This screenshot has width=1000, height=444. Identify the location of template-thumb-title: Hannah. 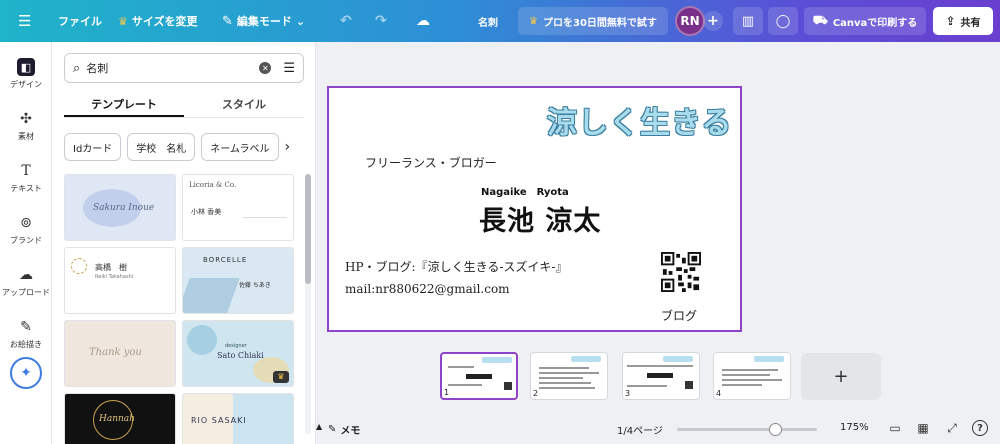
(117, 419).